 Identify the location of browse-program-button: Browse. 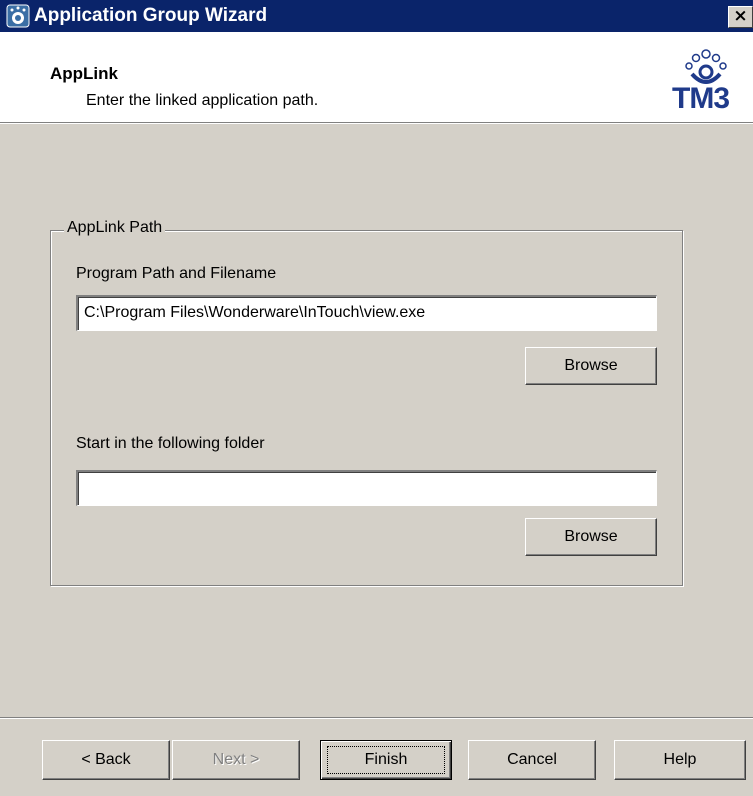
(591, 366).